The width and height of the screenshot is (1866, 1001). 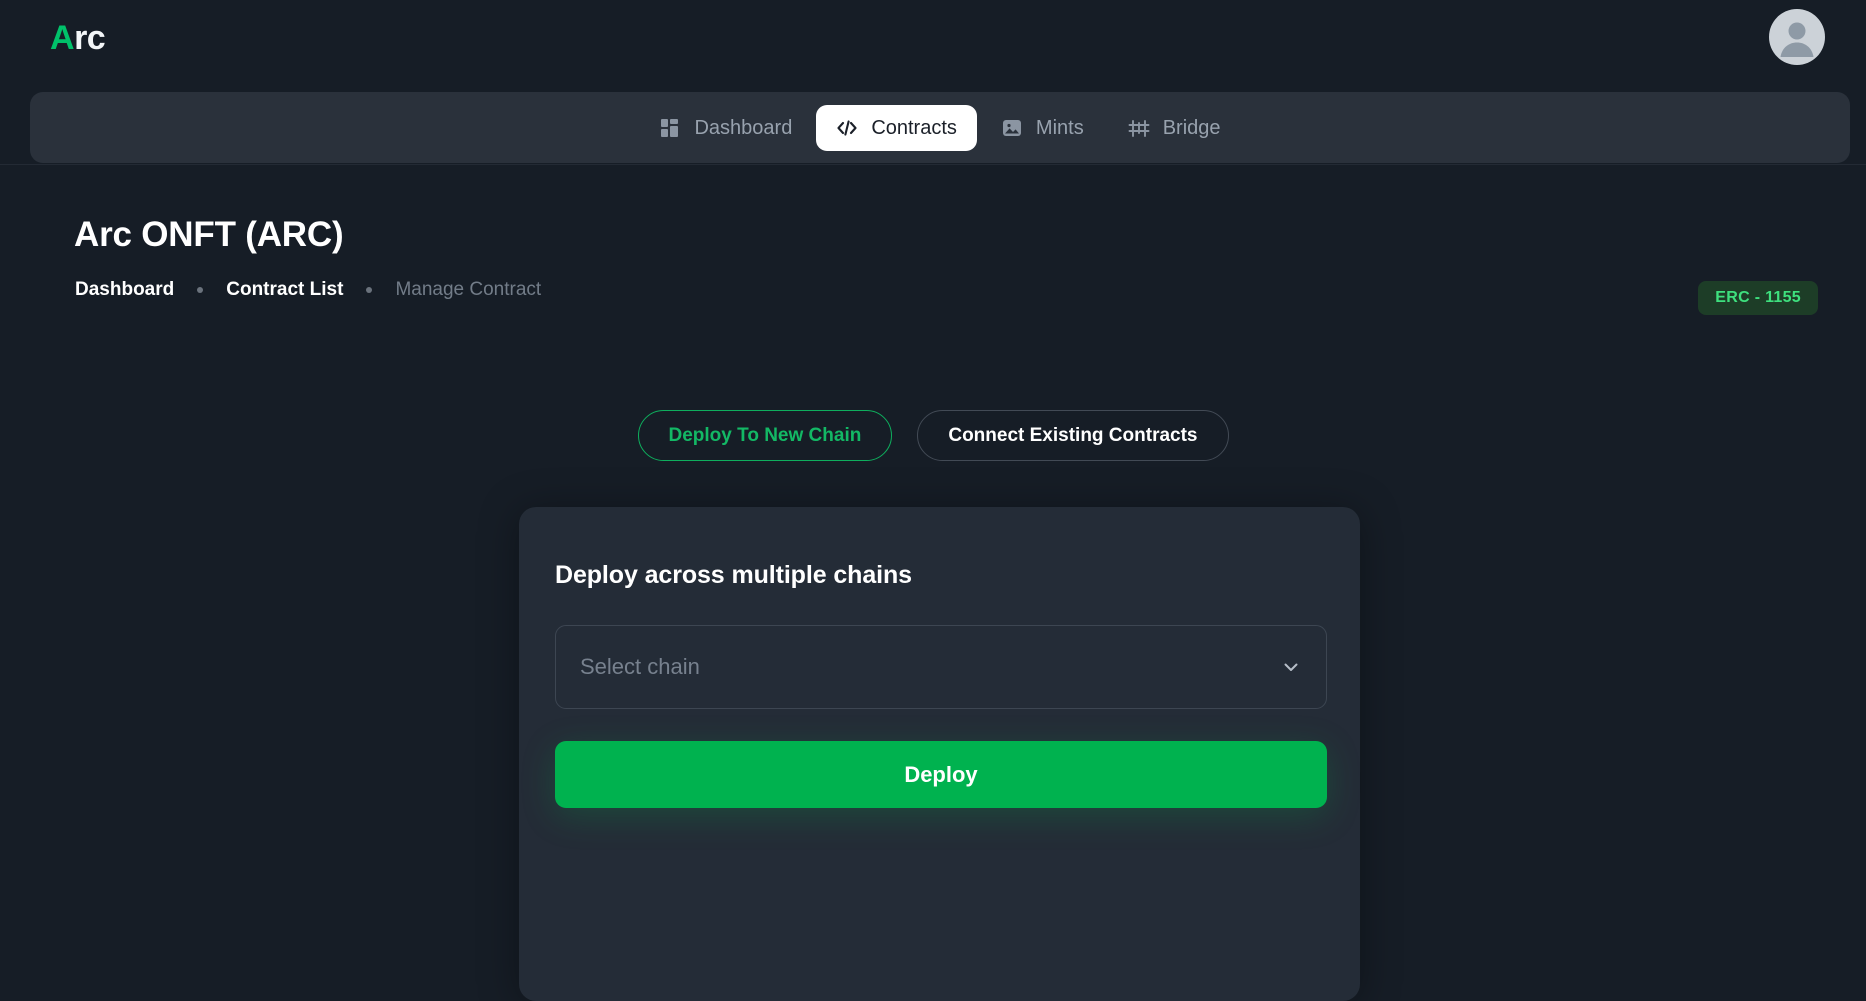 I want to click on nav-item-bridge: Bridge, so click(x=1174, y=128).